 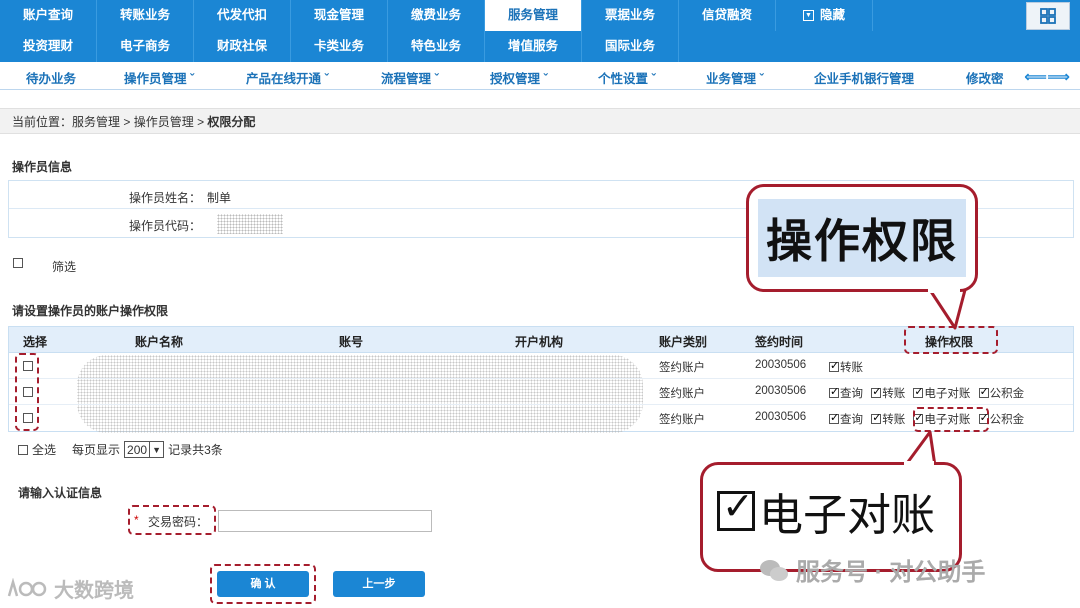 I want to click on watermark-left: 大数跨境, so click(x=70, y=588).